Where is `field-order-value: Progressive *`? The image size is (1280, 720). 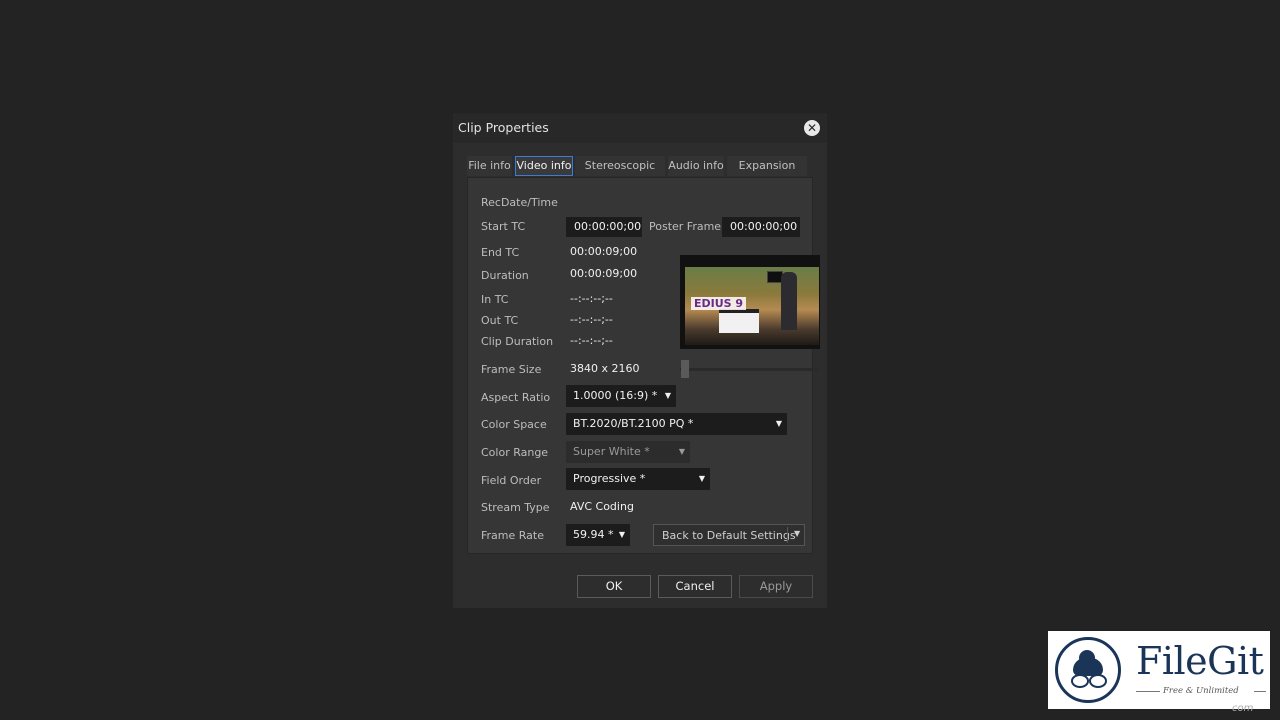
field-order-value: Progressive * is located at coordinates (609, 478).